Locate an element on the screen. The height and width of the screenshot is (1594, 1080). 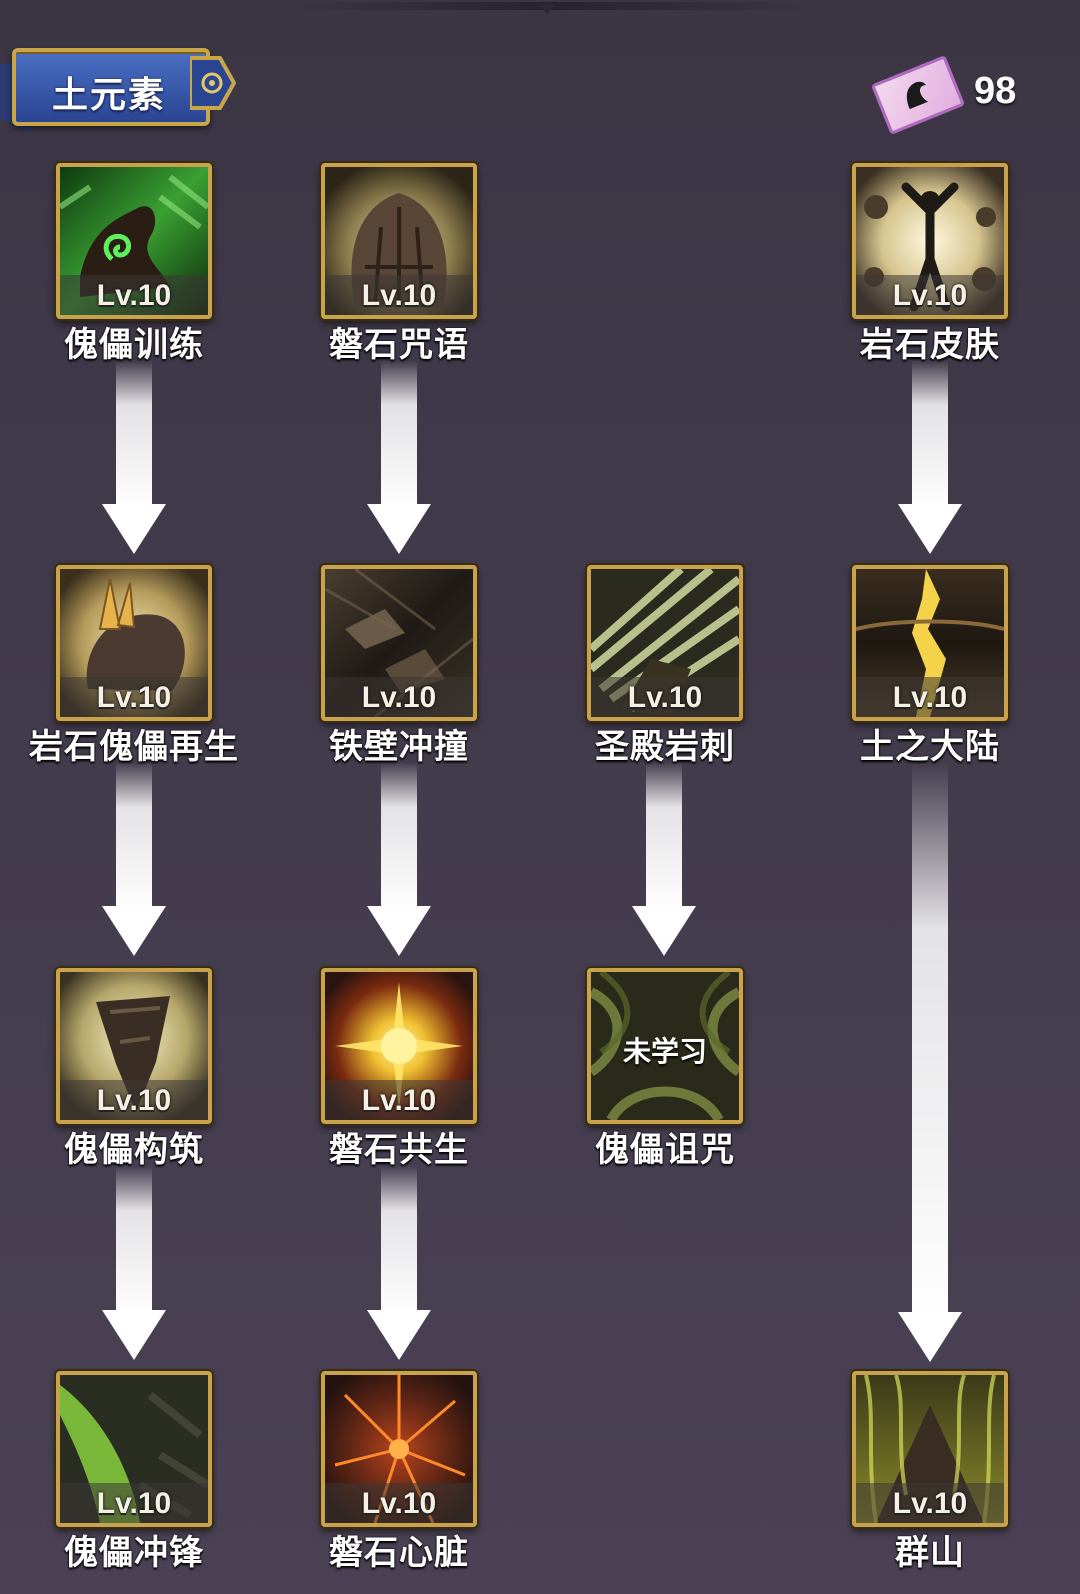
skill-name: 铁壁冲撞 is located at coordinates (399, 747).